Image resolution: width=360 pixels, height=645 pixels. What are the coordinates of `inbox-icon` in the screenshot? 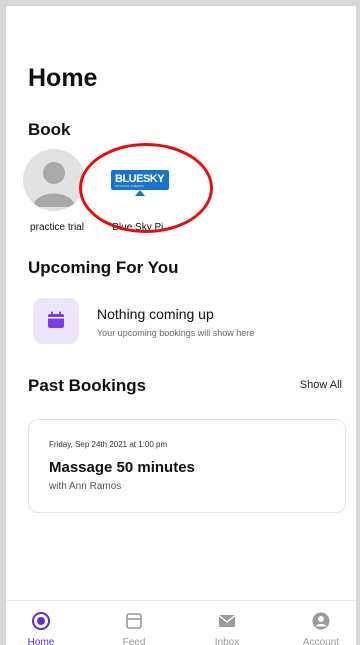 It's located at (227, 621).